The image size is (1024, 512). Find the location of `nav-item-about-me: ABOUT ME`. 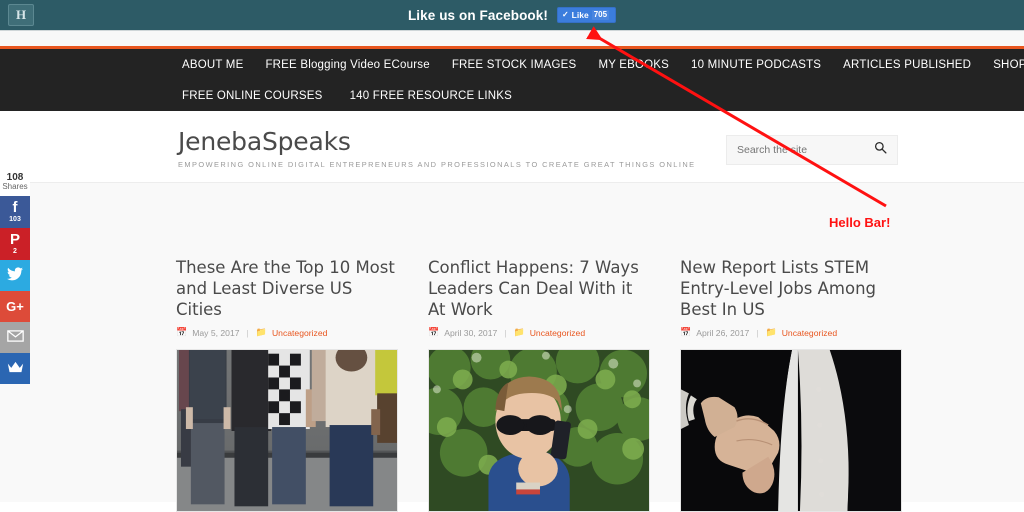

nav-item-about-me: ABOUT ME is located at coordinates (212, 65).